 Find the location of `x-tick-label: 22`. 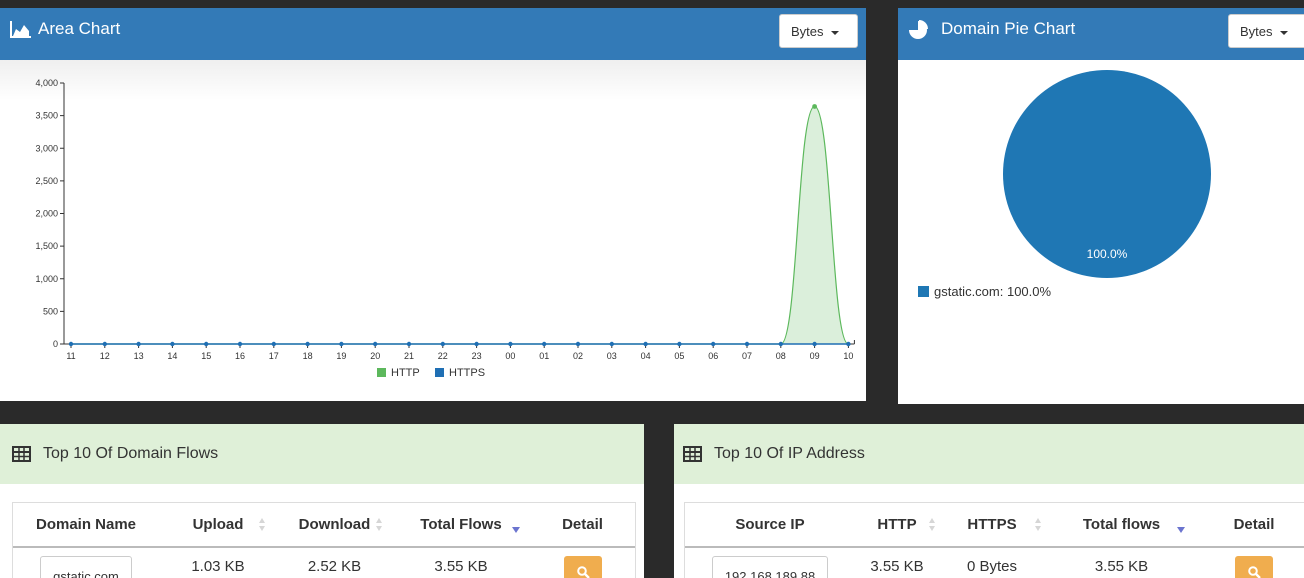

x-tick-label: 22 is located at coordinates (443, 356).